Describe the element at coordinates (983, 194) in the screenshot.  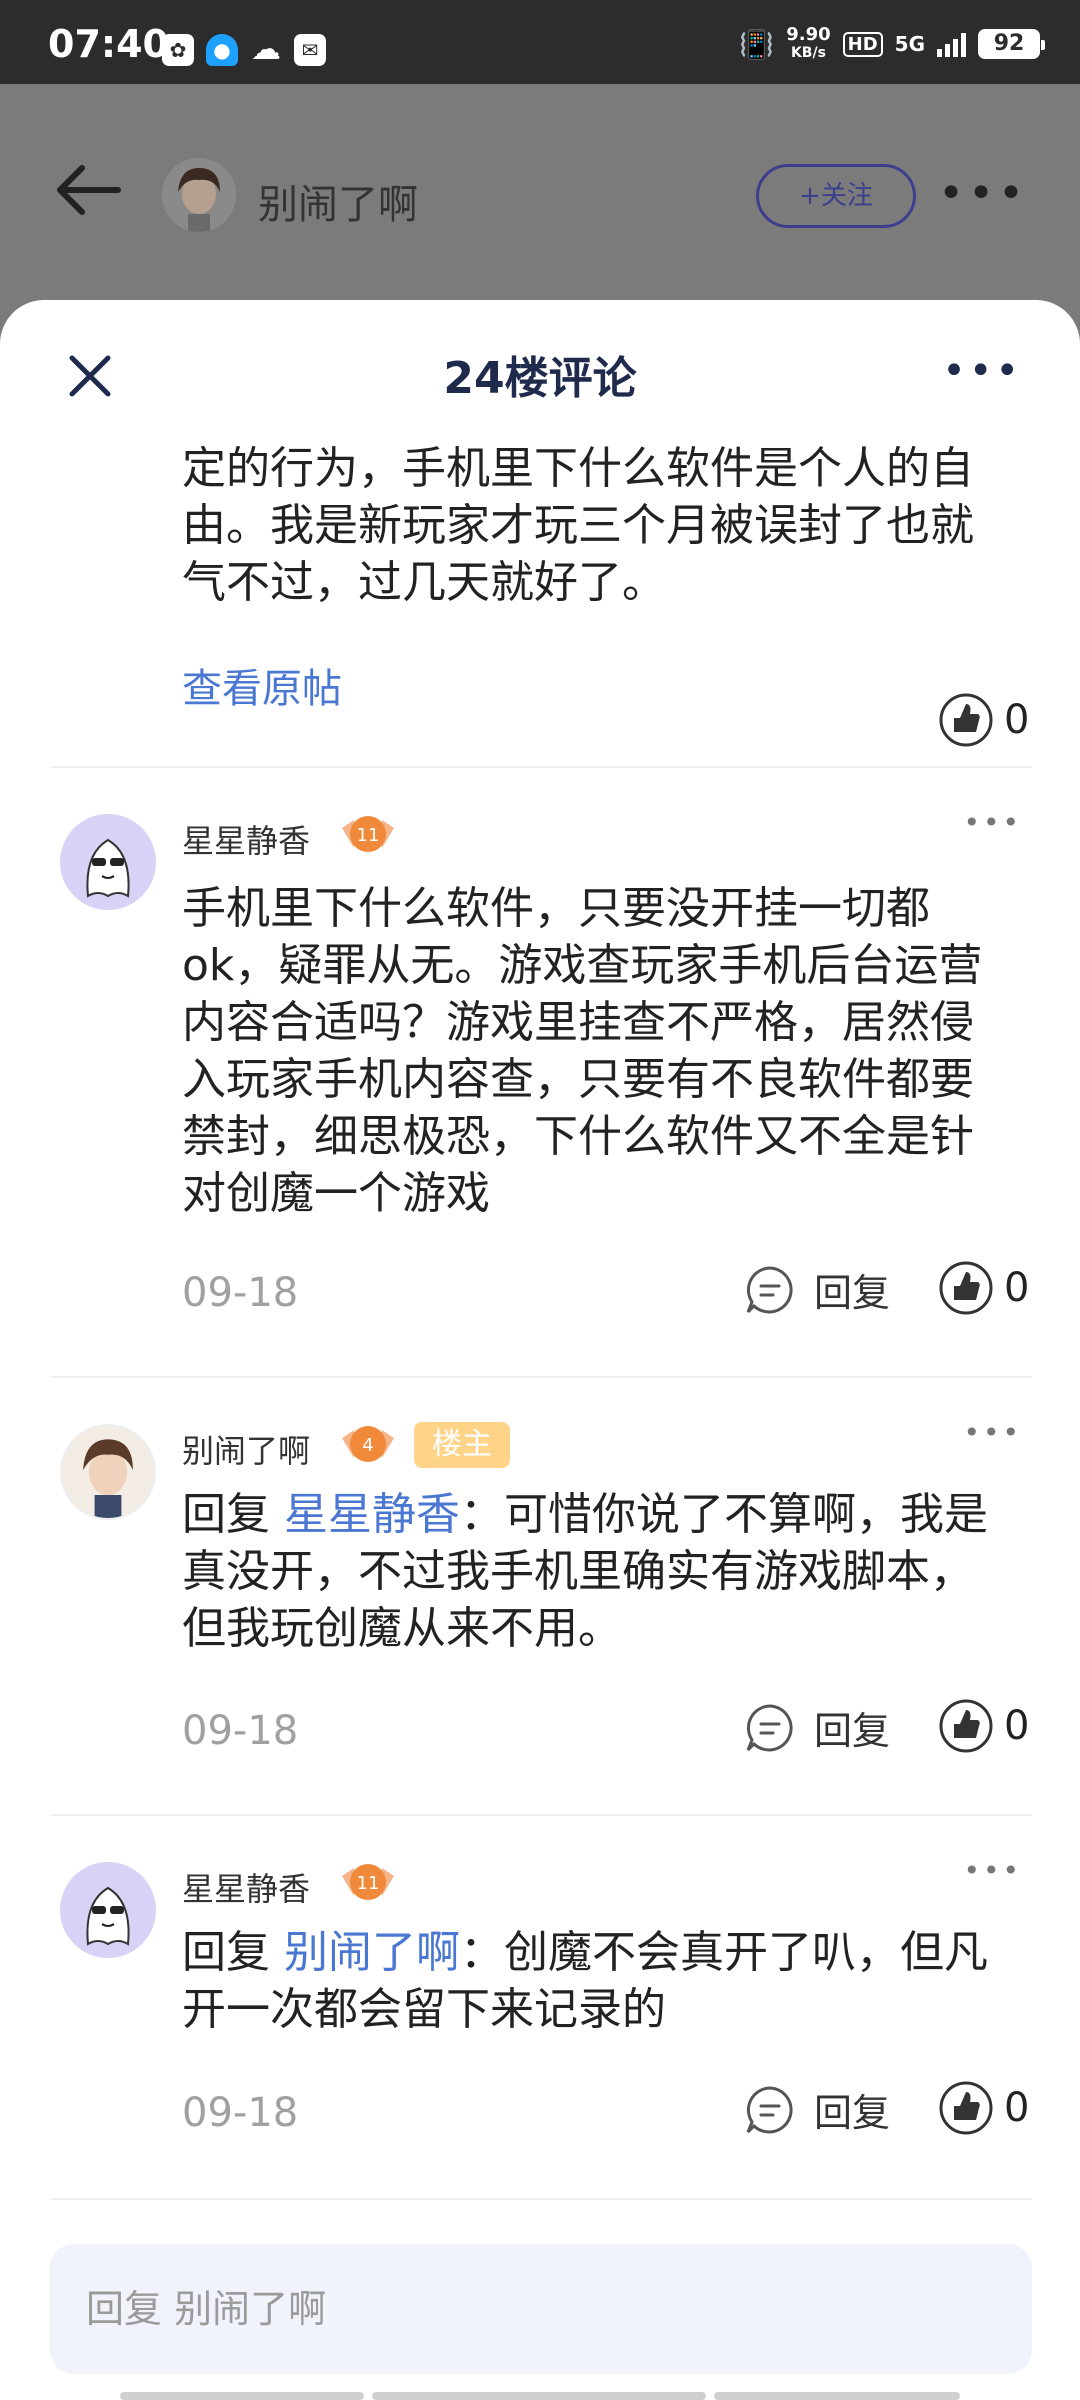
I see `header-more-icon: •••` at that location.